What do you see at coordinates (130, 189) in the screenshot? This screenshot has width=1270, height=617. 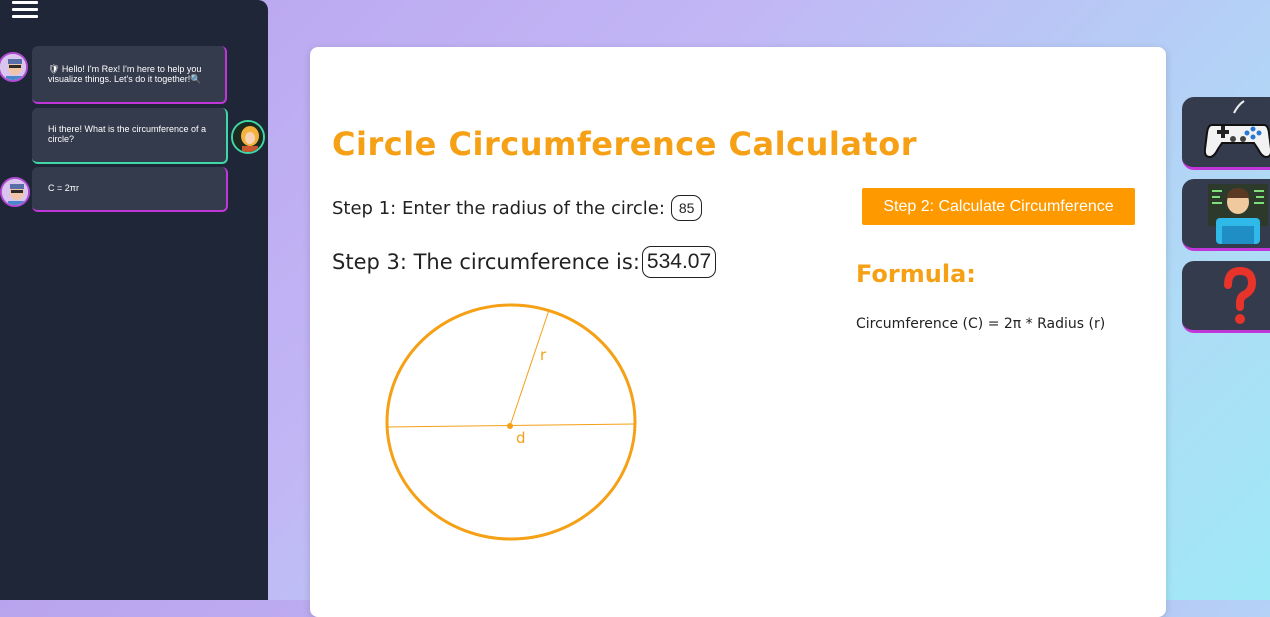 I see `chat-message-bot: C = 2πr` at bounding box center [130, 189].